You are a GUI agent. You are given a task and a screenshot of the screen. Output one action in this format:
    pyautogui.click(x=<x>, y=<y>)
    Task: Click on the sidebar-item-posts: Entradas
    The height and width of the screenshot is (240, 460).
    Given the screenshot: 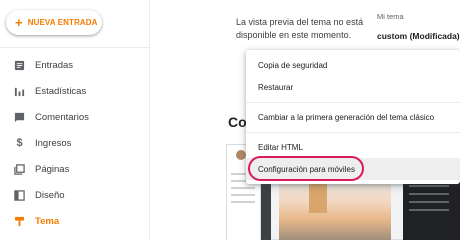 What is the action you would take?
    pyautogui.click(x=75, y=65)
    